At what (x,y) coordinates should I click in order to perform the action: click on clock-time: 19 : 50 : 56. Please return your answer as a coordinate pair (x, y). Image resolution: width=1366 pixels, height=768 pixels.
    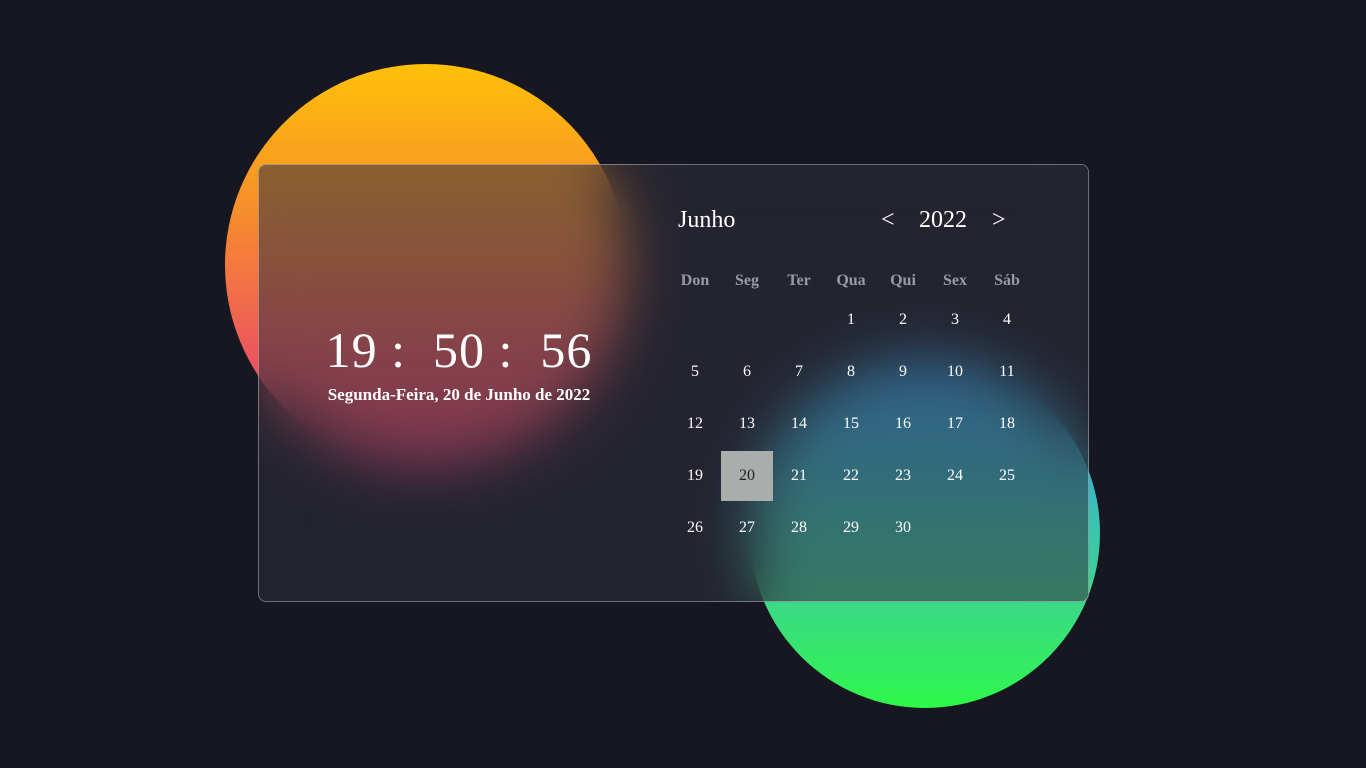
    Looking at the image, I should click on (459, 350).